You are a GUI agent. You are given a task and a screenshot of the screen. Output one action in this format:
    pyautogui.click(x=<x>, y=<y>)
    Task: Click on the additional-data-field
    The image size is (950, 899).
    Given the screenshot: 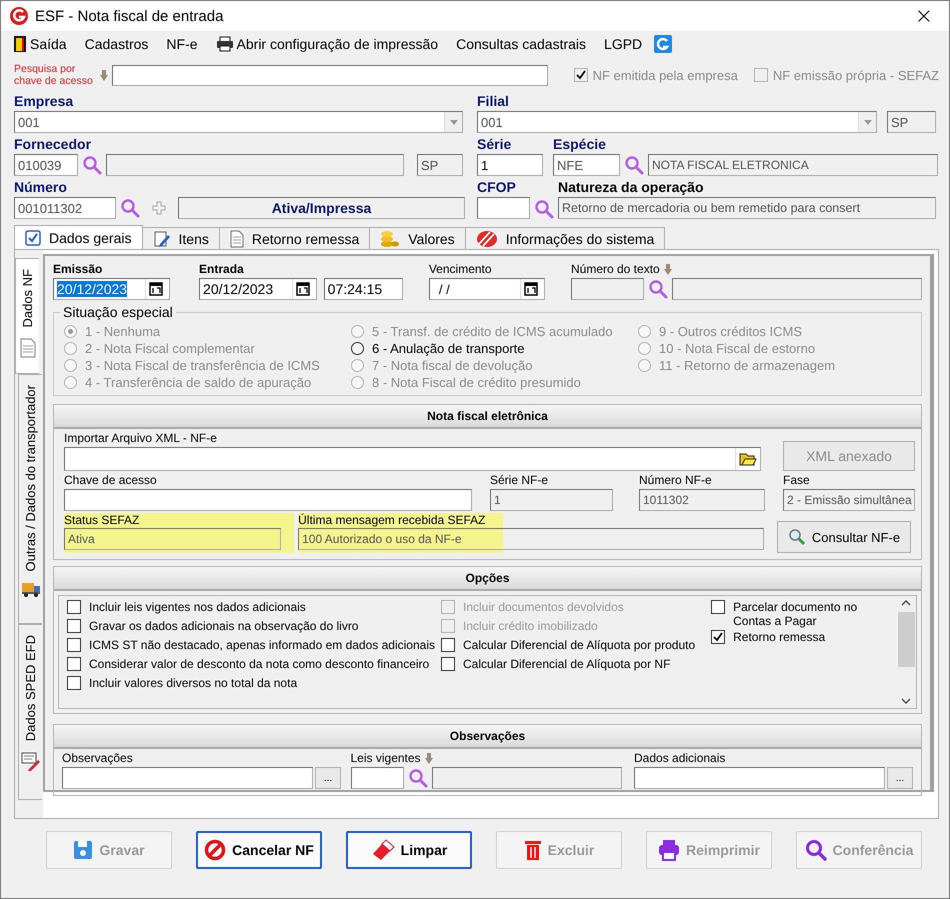 What is the action you would take?
    pyautogui.click(x=759, y=778)
    